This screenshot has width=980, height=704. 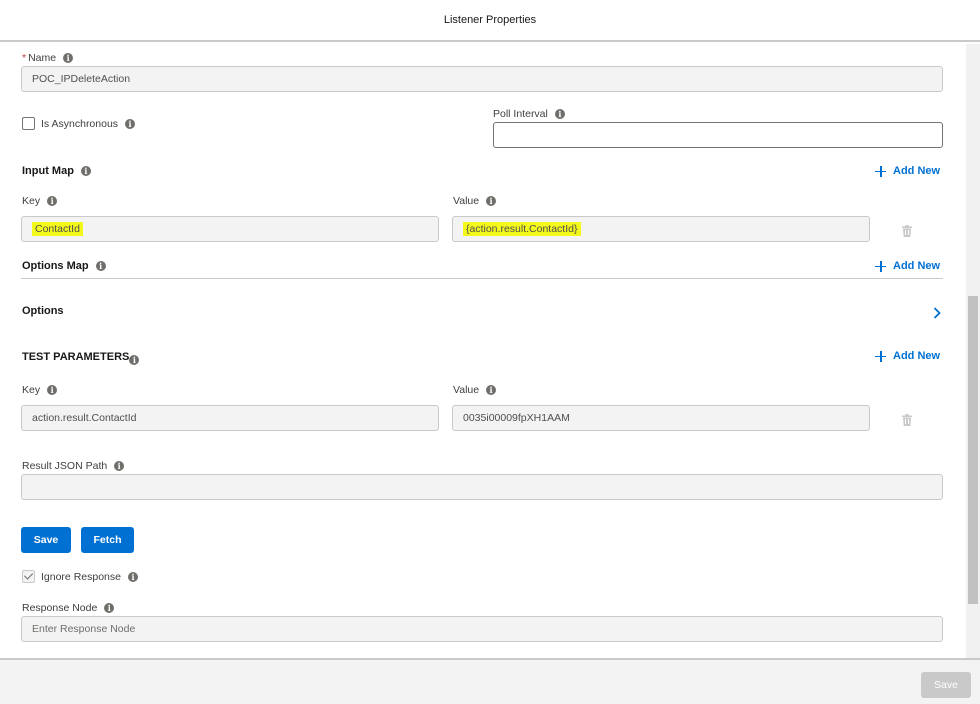 I want to click on modal-header: Listener Properties, so click(x=490, y=21).